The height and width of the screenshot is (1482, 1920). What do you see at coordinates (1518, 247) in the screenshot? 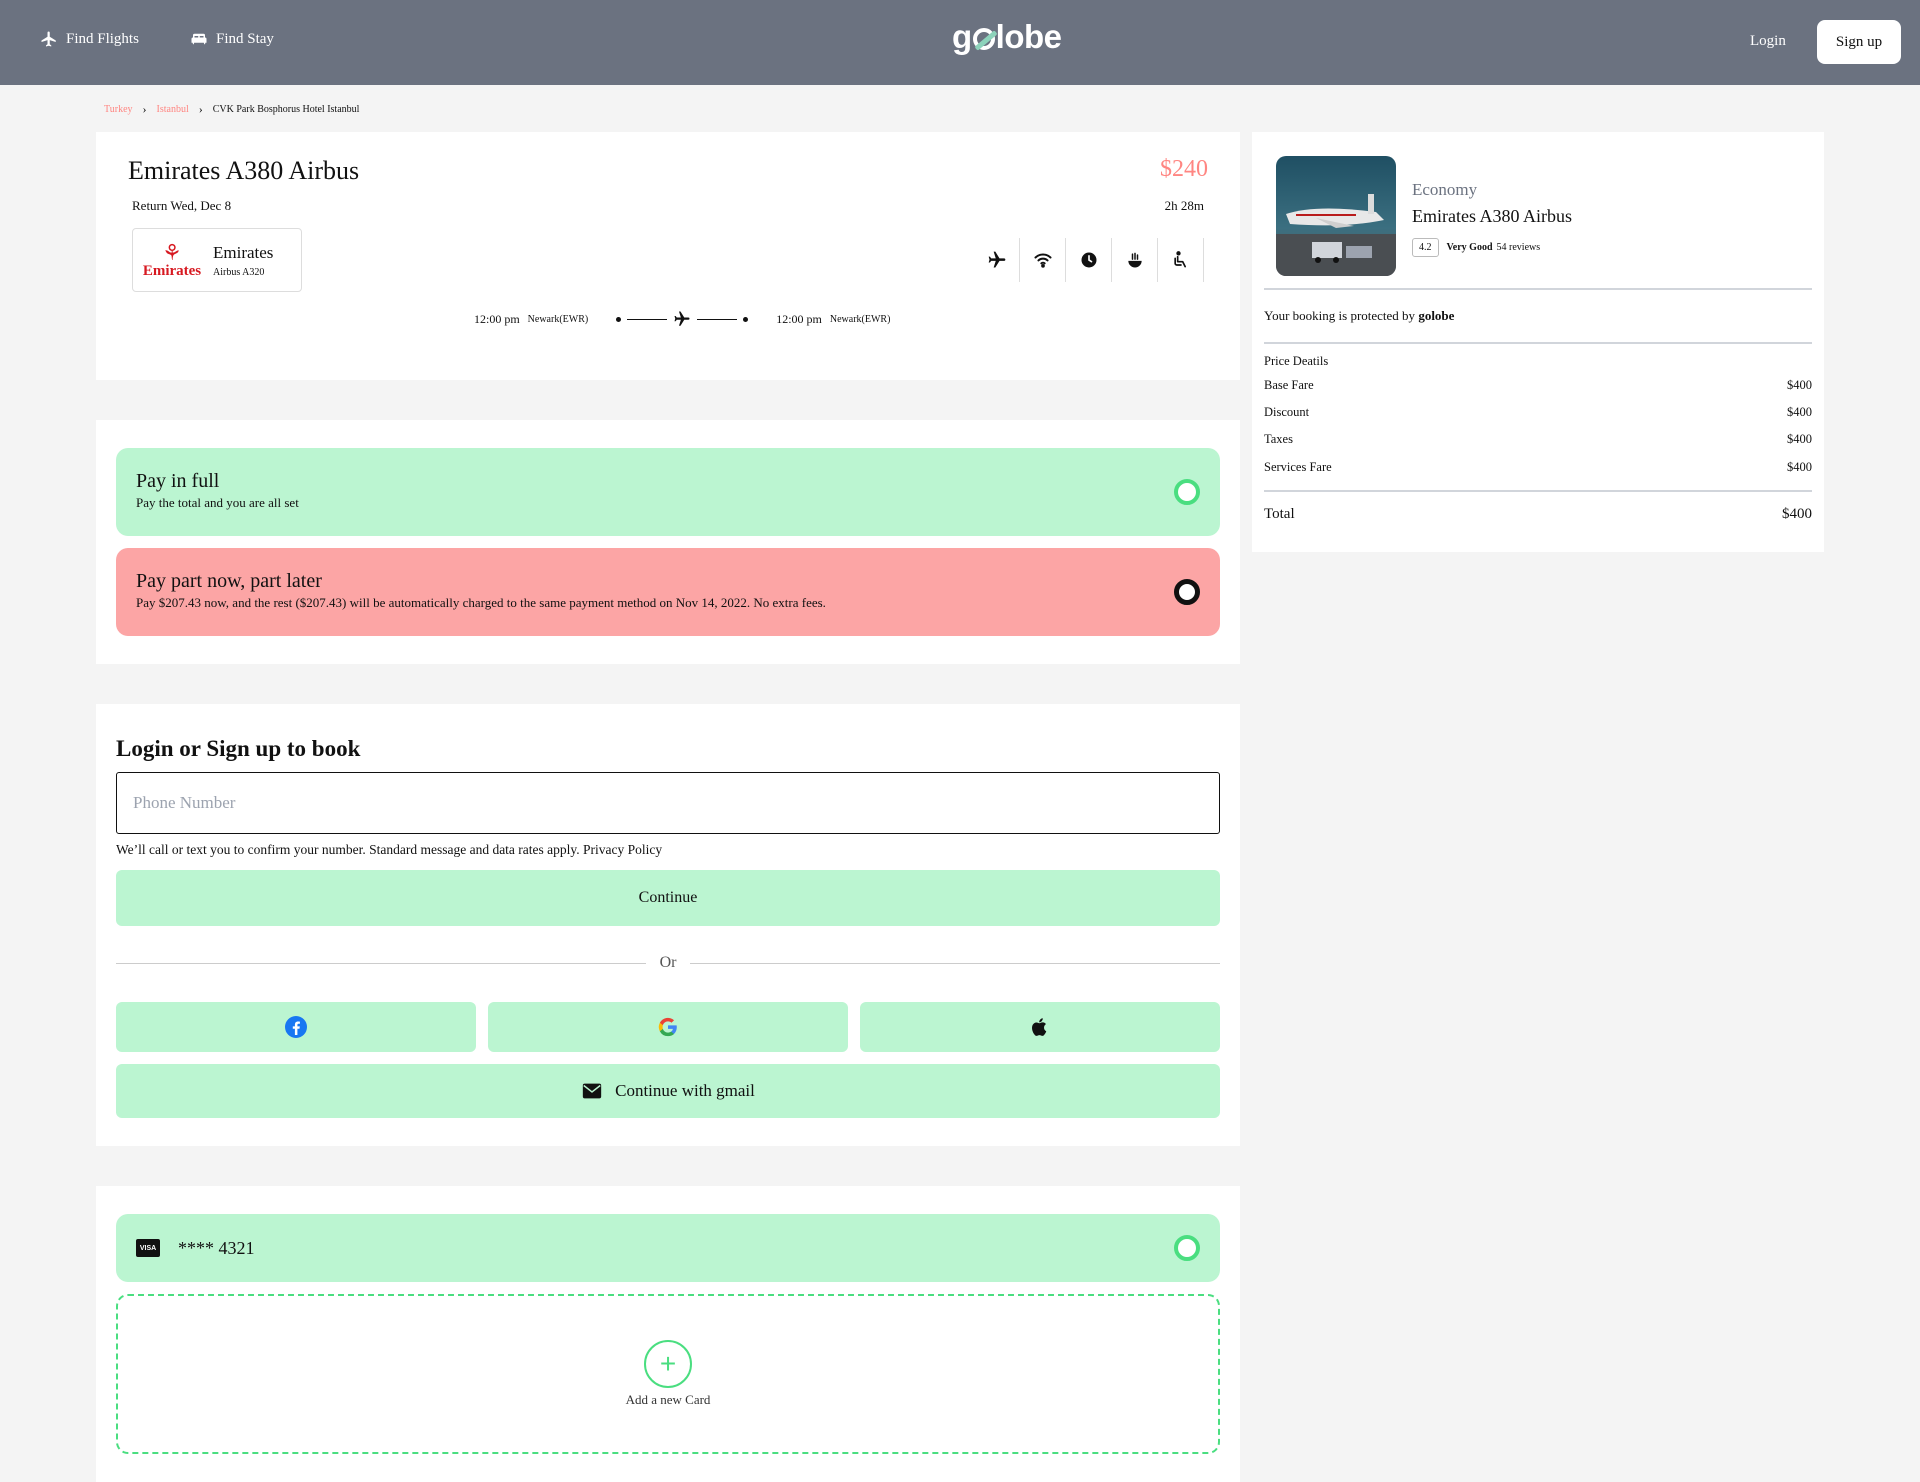
I see `review-count: 54 reviews` at bounding box center [1518, 247].